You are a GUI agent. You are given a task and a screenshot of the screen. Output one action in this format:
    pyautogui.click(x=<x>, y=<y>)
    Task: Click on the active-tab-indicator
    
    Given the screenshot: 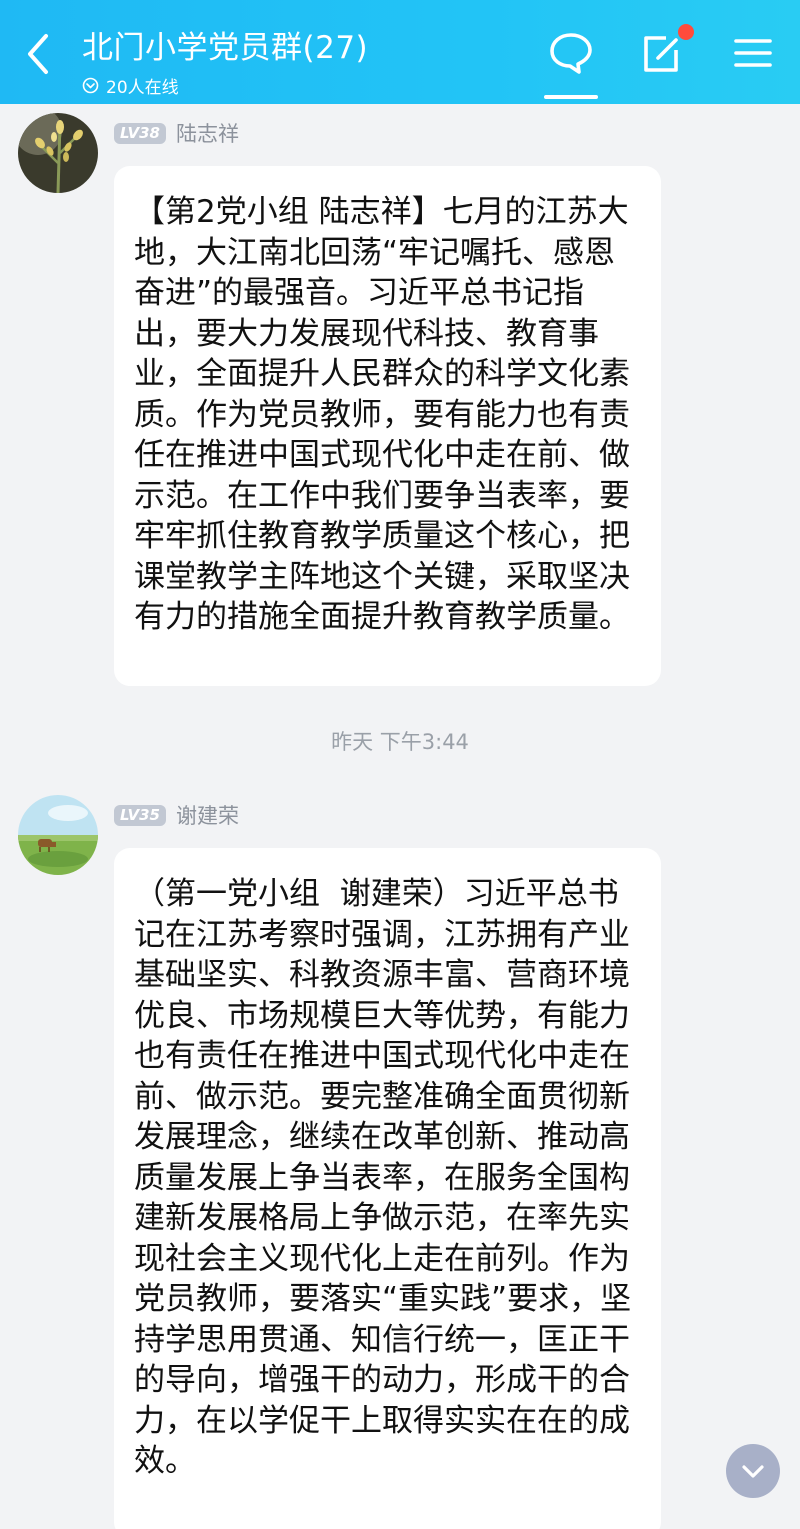 What is the action you would take?
    pyautogui.click(x=571, y=97)
    